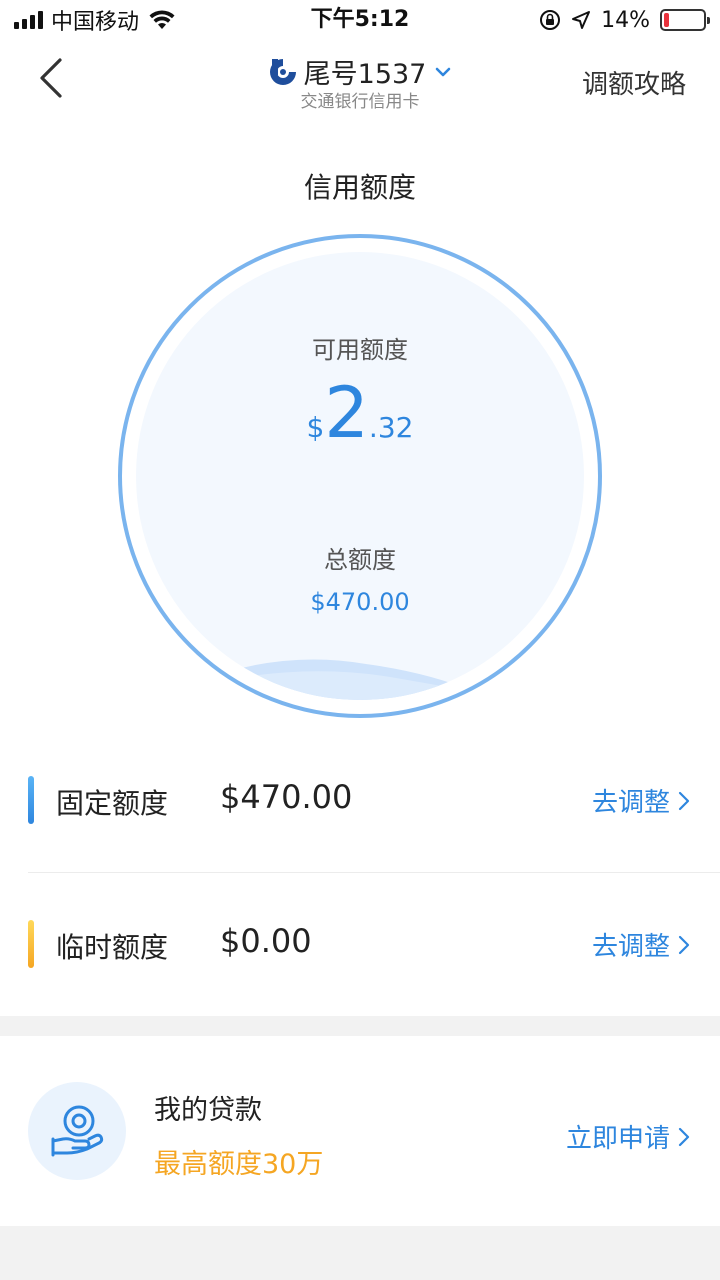 The width and height of the screenshot is (720, 1280). Describe the element at coordinates (630, 803) in the screenshot. I see `adjust-fixed-limit-label: 去调整` at that location.